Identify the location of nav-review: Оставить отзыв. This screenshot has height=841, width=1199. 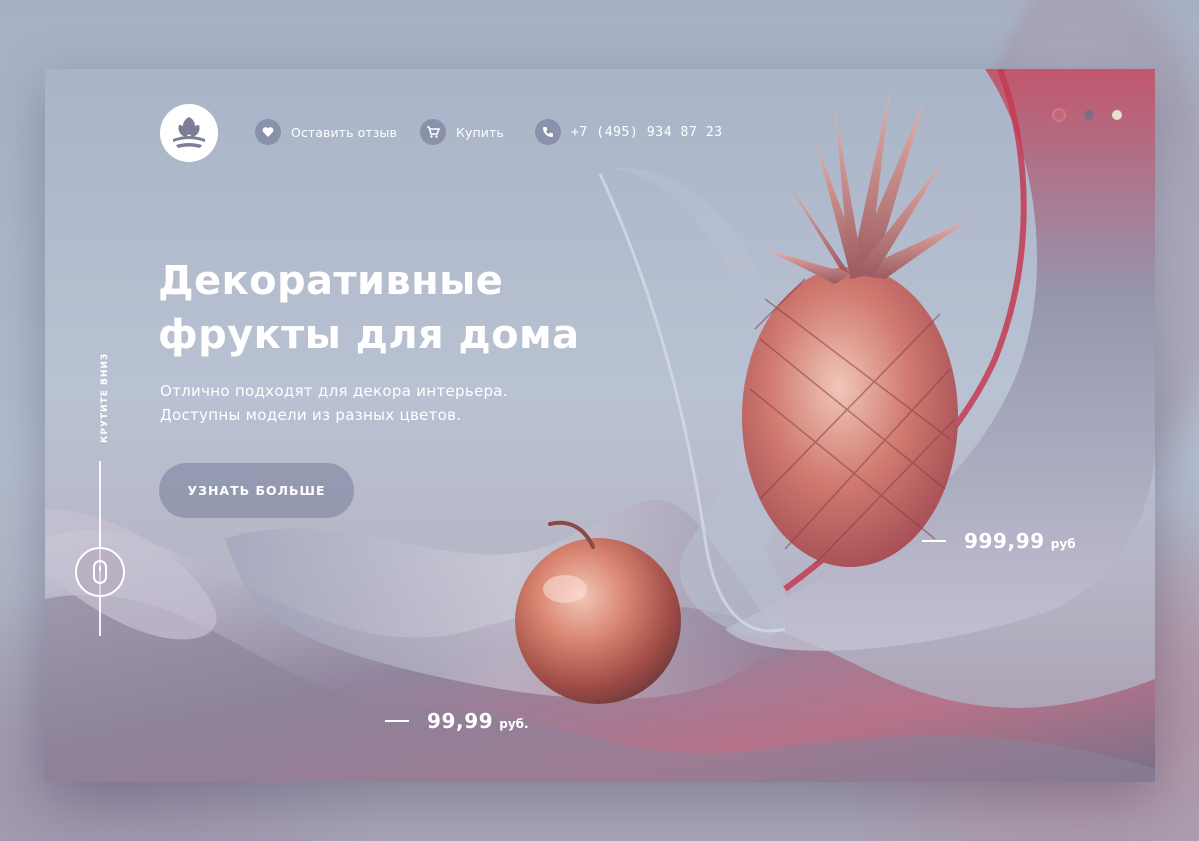
(326, 132).